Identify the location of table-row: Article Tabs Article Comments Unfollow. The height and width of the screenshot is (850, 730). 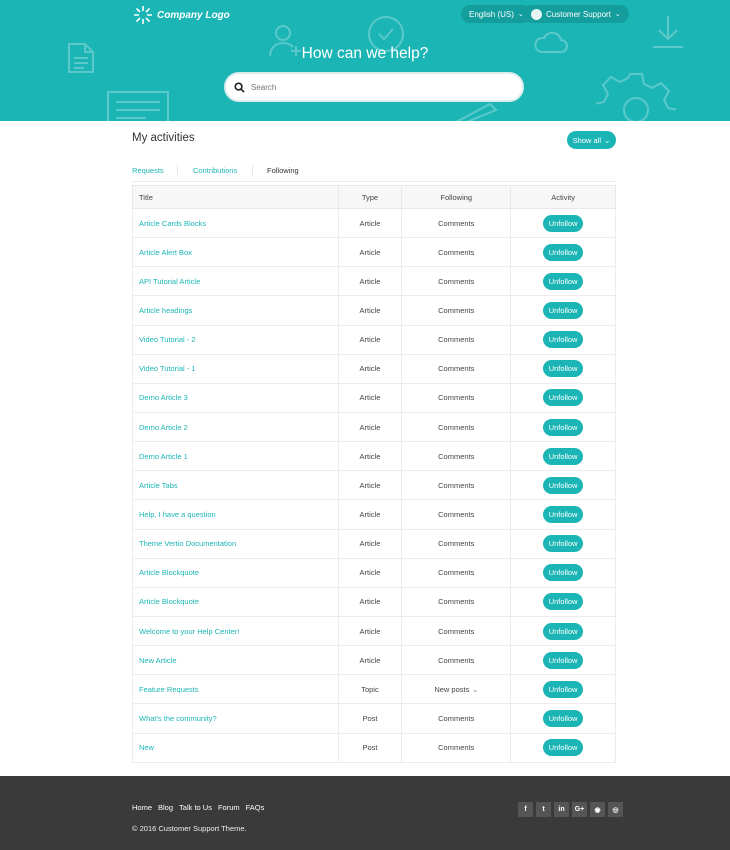
(374, 485).